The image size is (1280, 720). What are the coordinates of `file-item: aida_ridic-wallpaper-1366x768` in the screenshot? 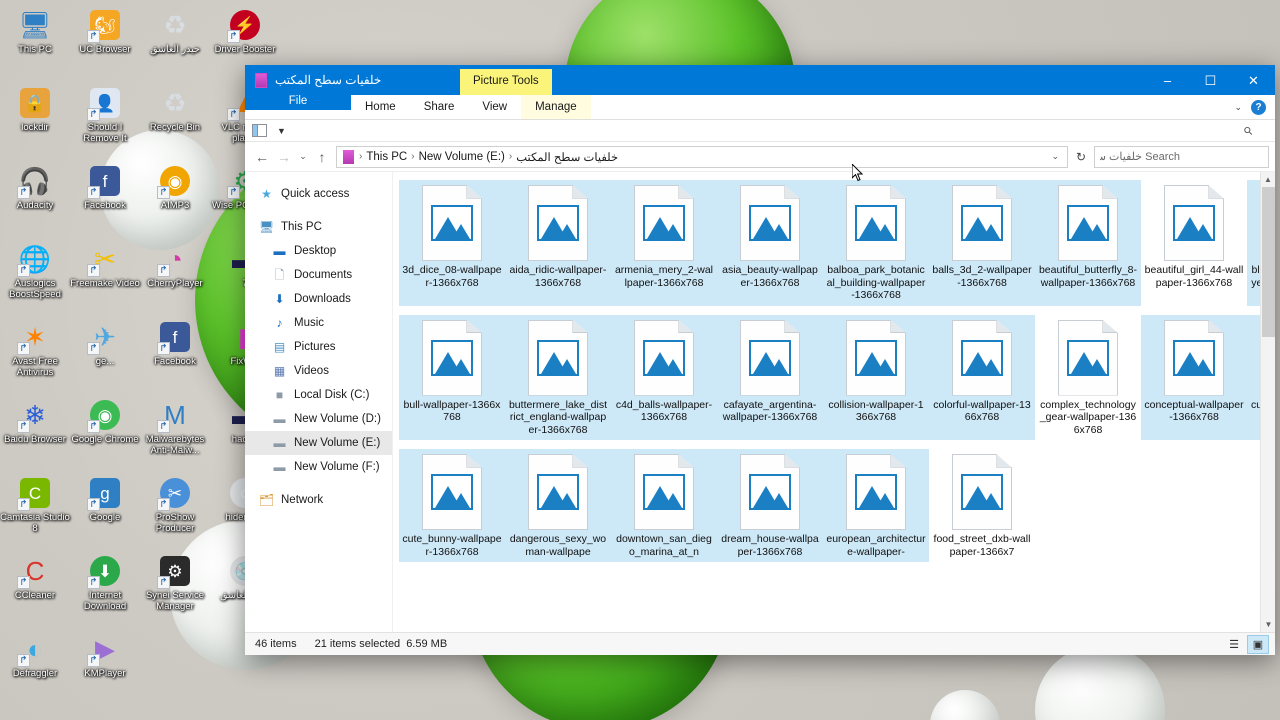 It's located at (558, 243).